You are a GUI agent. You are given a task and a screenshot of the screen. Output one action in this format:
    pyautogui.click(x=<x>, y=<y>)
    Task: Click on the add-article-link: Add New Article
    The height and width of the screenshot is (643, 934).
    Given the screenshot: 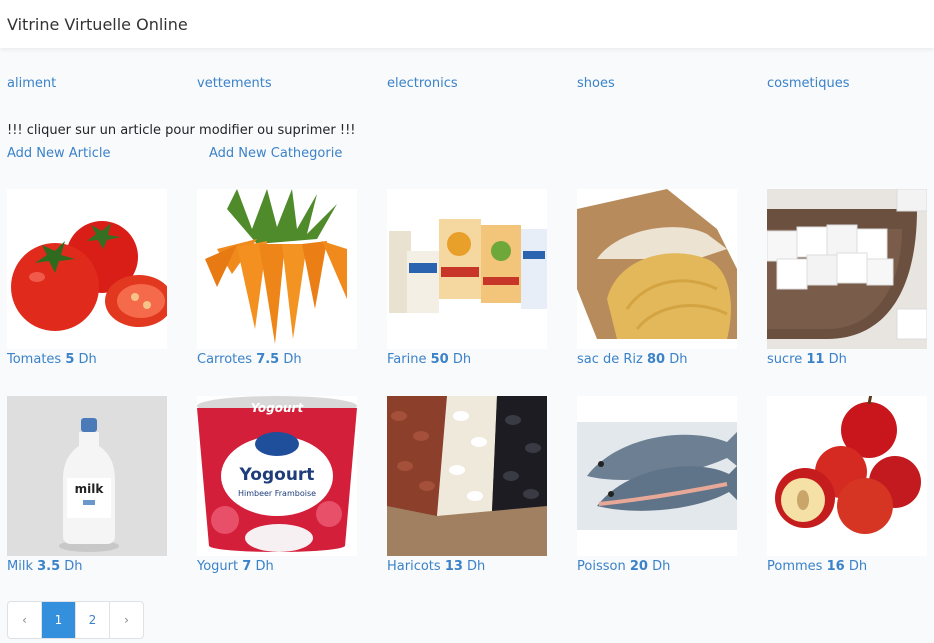 What is the action you would take?
    pyautogui.click(x=59, y=153)
    